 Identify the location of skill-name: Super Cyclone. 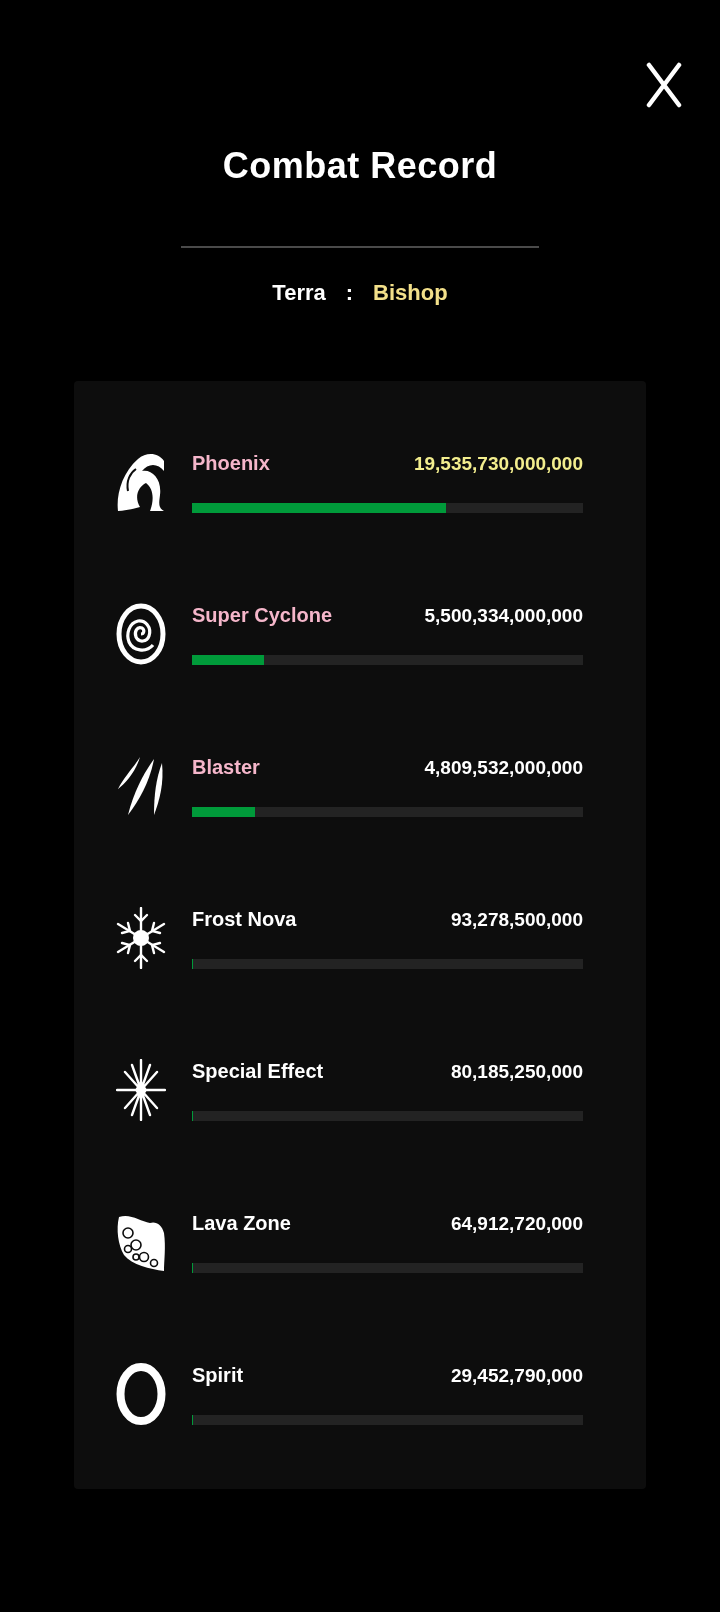
(262, 615).